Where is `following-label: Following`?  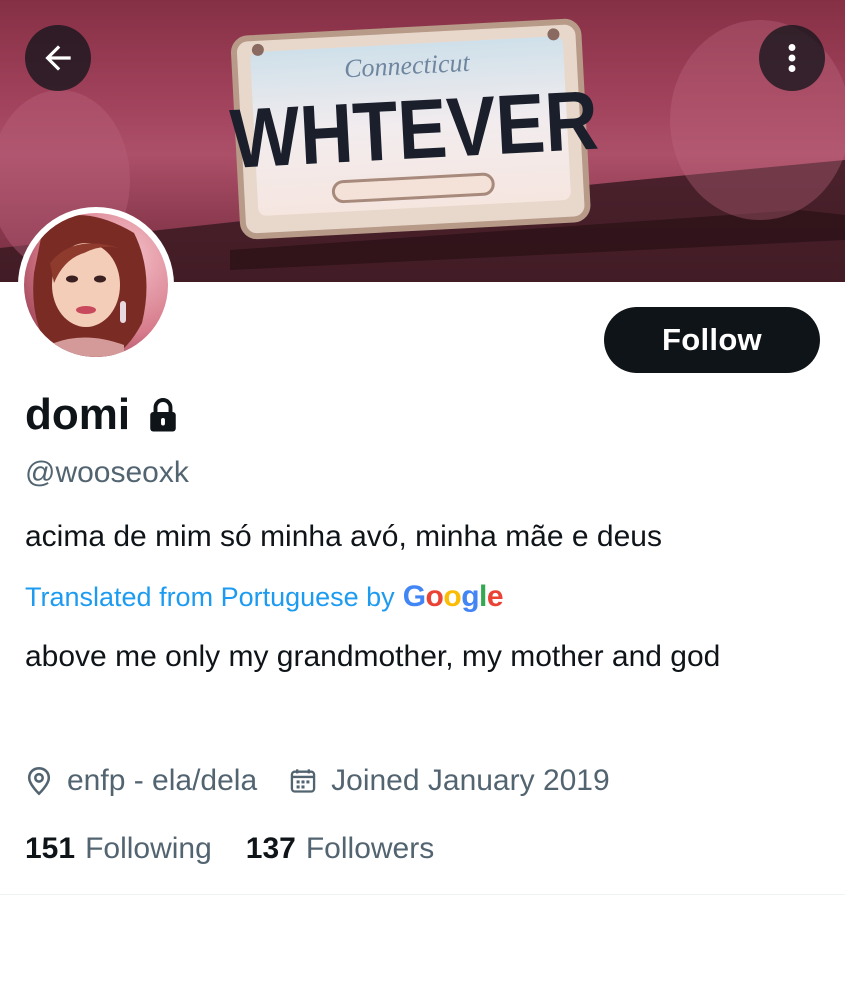 following-label: Following is located at coordinates (148, 848).